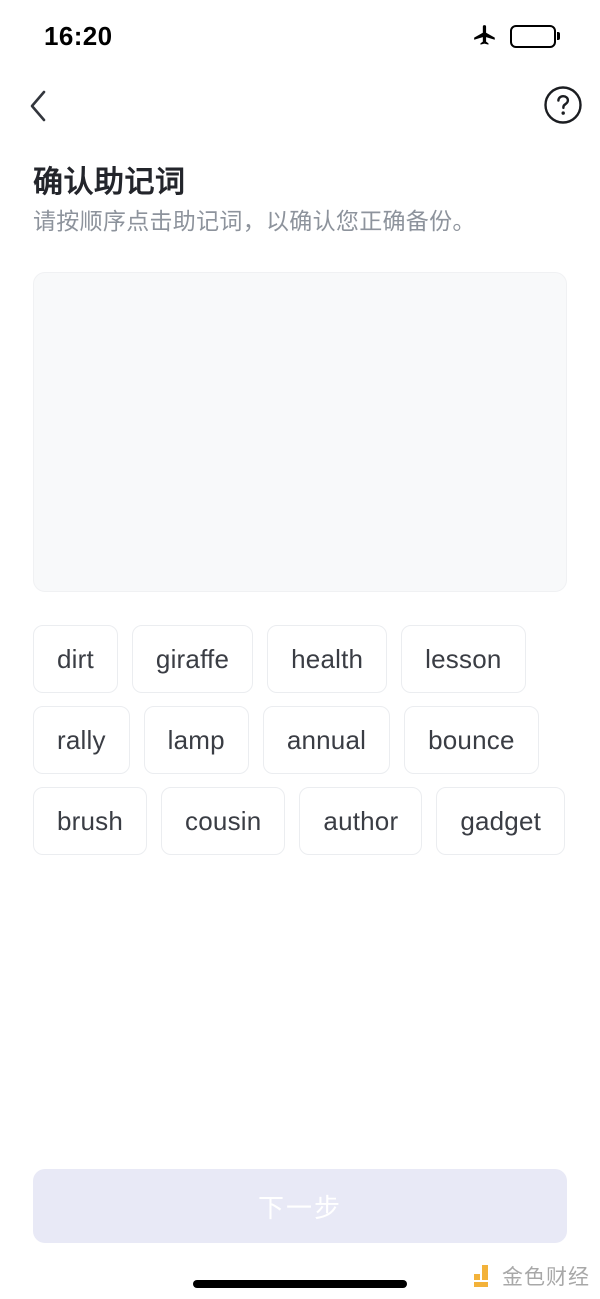 This screenshot has width=600, height=1299. Describe the element at coordinates (484, 35) in the screenshot. I see `airplane-mode-icon` at that location.